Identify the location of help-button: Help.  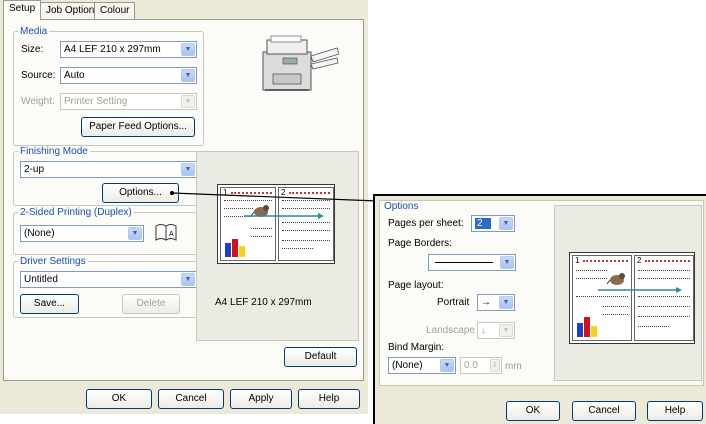
(329, 399).